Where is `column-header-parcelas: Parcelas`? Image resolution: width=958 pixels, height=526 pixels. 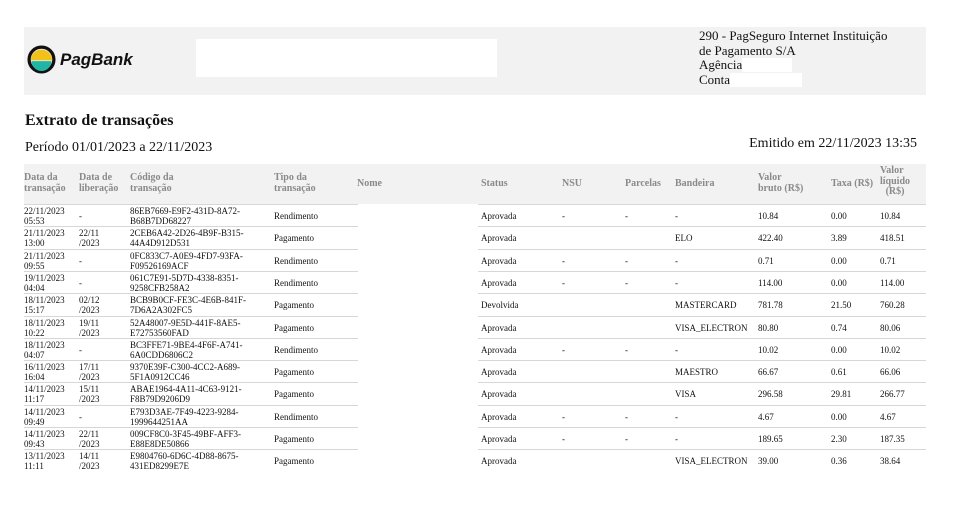 column-header-parcelas: Parcelas is located at coordinates (643, 184).